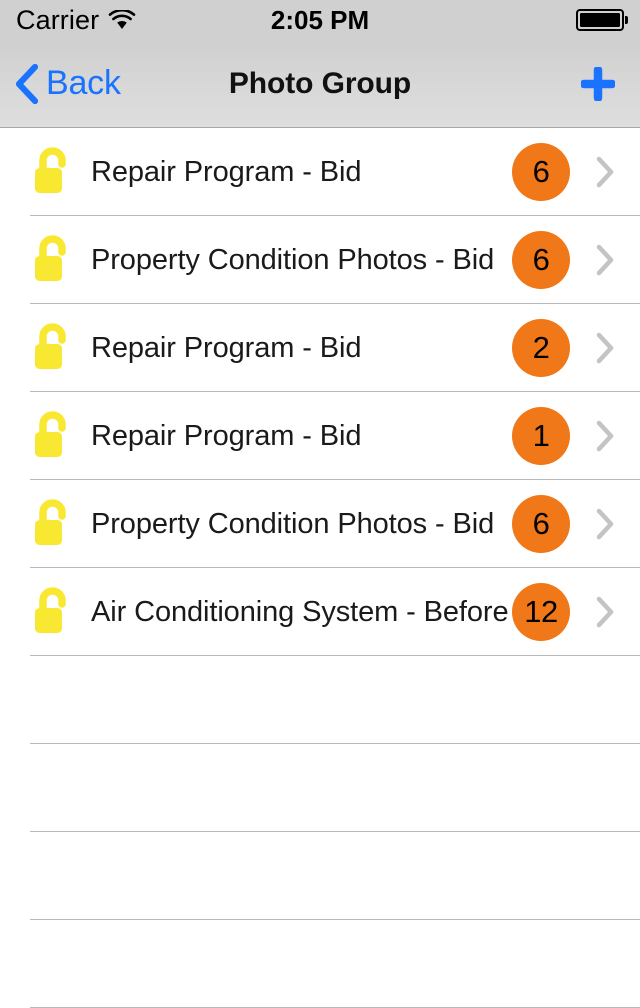 This screenshot has width=640, height=1008. I want to click on chevron-left-icon, so click(27, 83).